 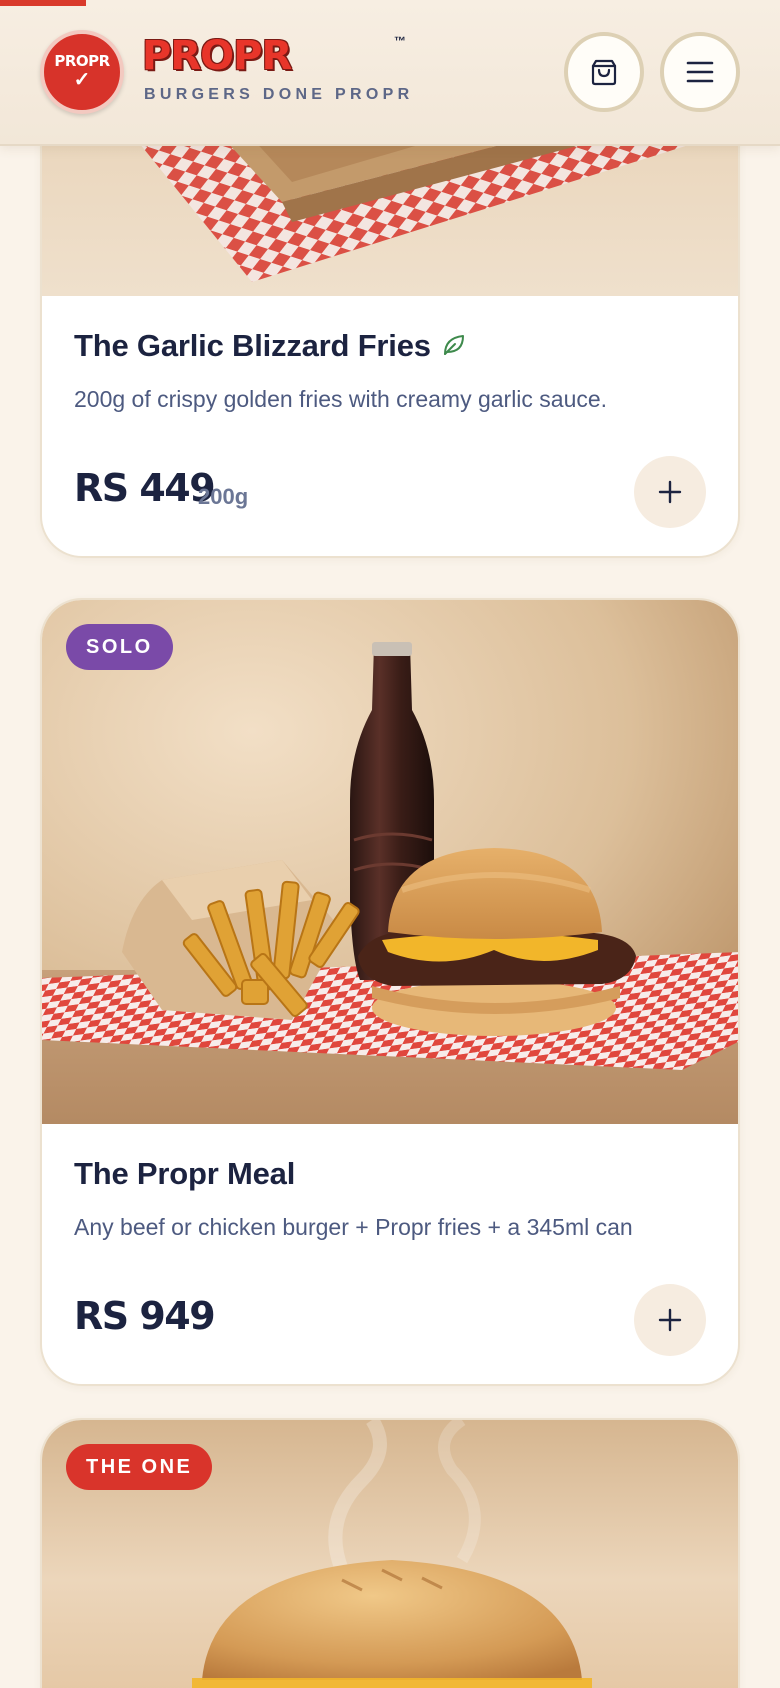 What do you see at coordinates (145, 488) in the screenshot?
I see `item-price: RS 449` at bounding box center [145, 488].